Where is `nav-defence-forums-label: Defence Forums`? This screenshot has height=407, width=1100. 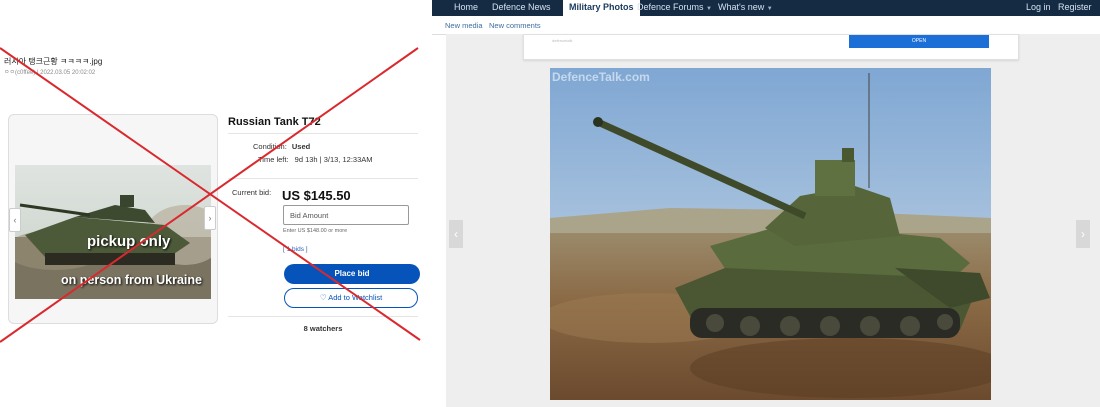 nav-defence-forums-label: Defence Forums is located at coordinates (670, 7).